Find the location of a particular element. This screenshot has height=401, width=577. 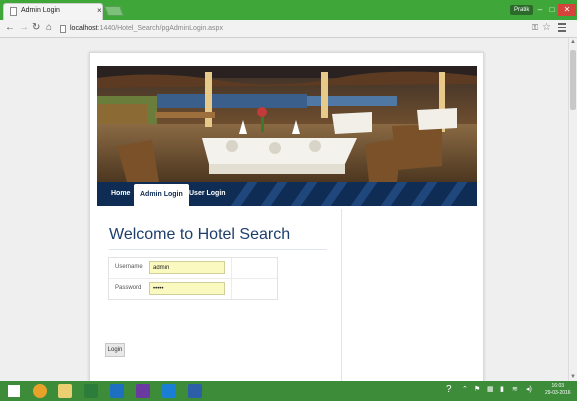

tab-title: Admin Login is located at coordinates (40, 10).